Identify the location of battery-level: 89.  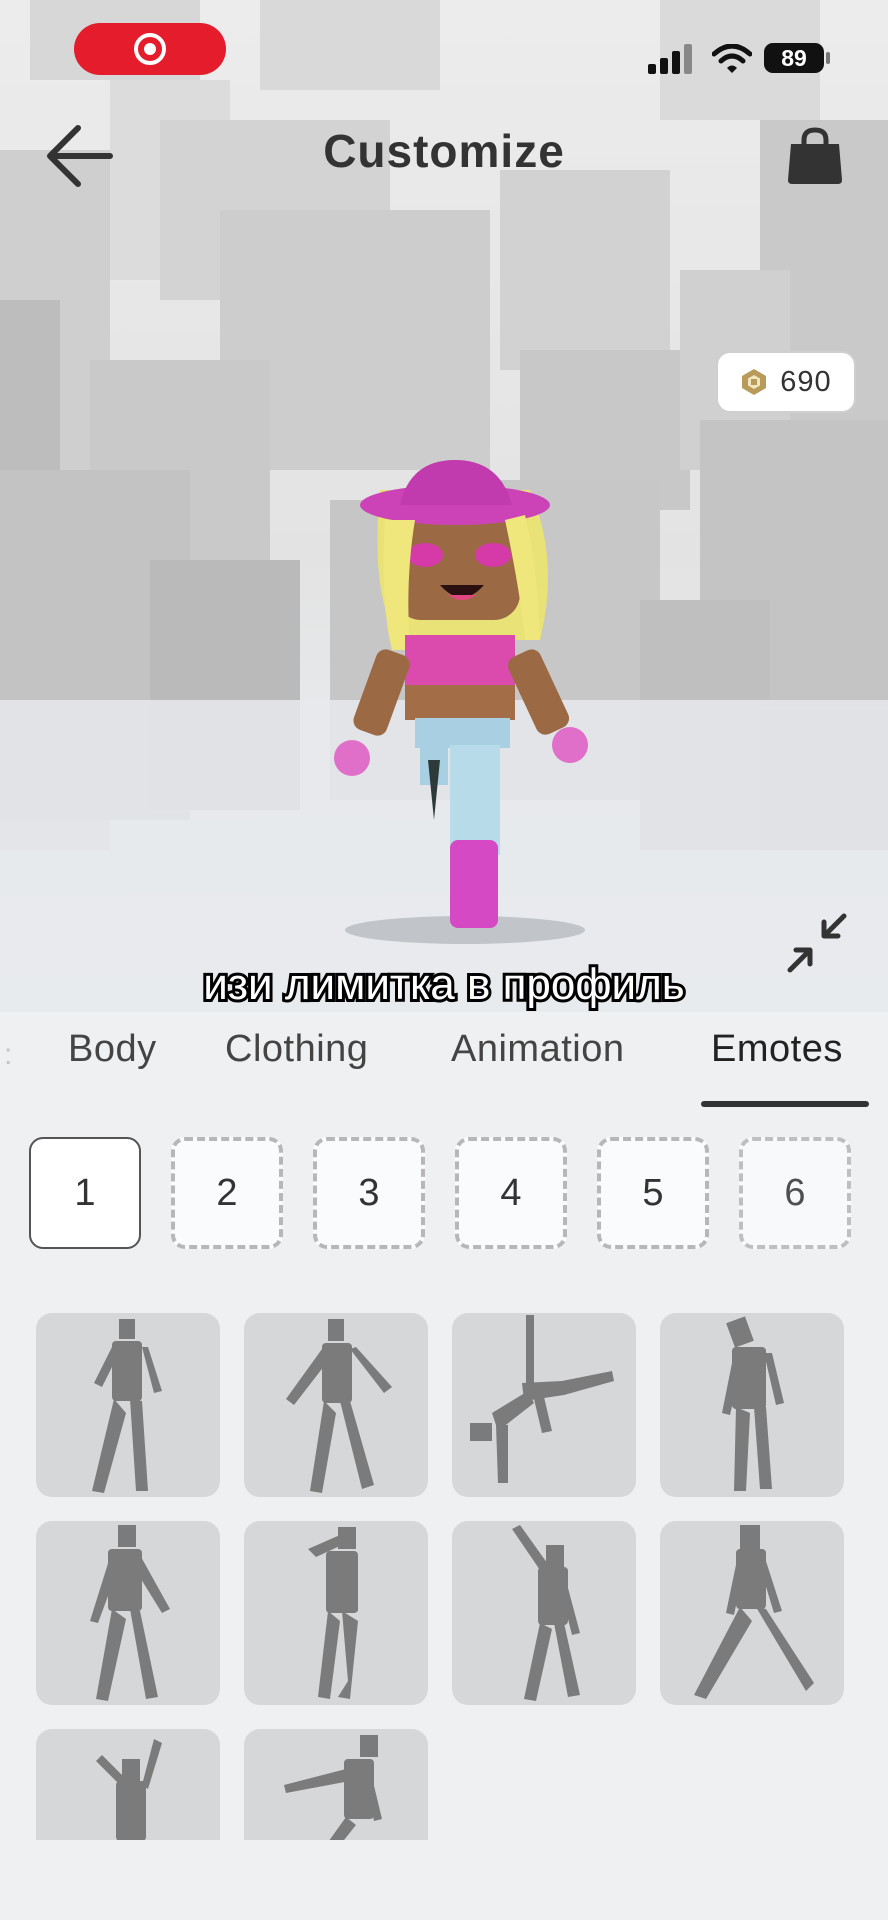
(794, 57).